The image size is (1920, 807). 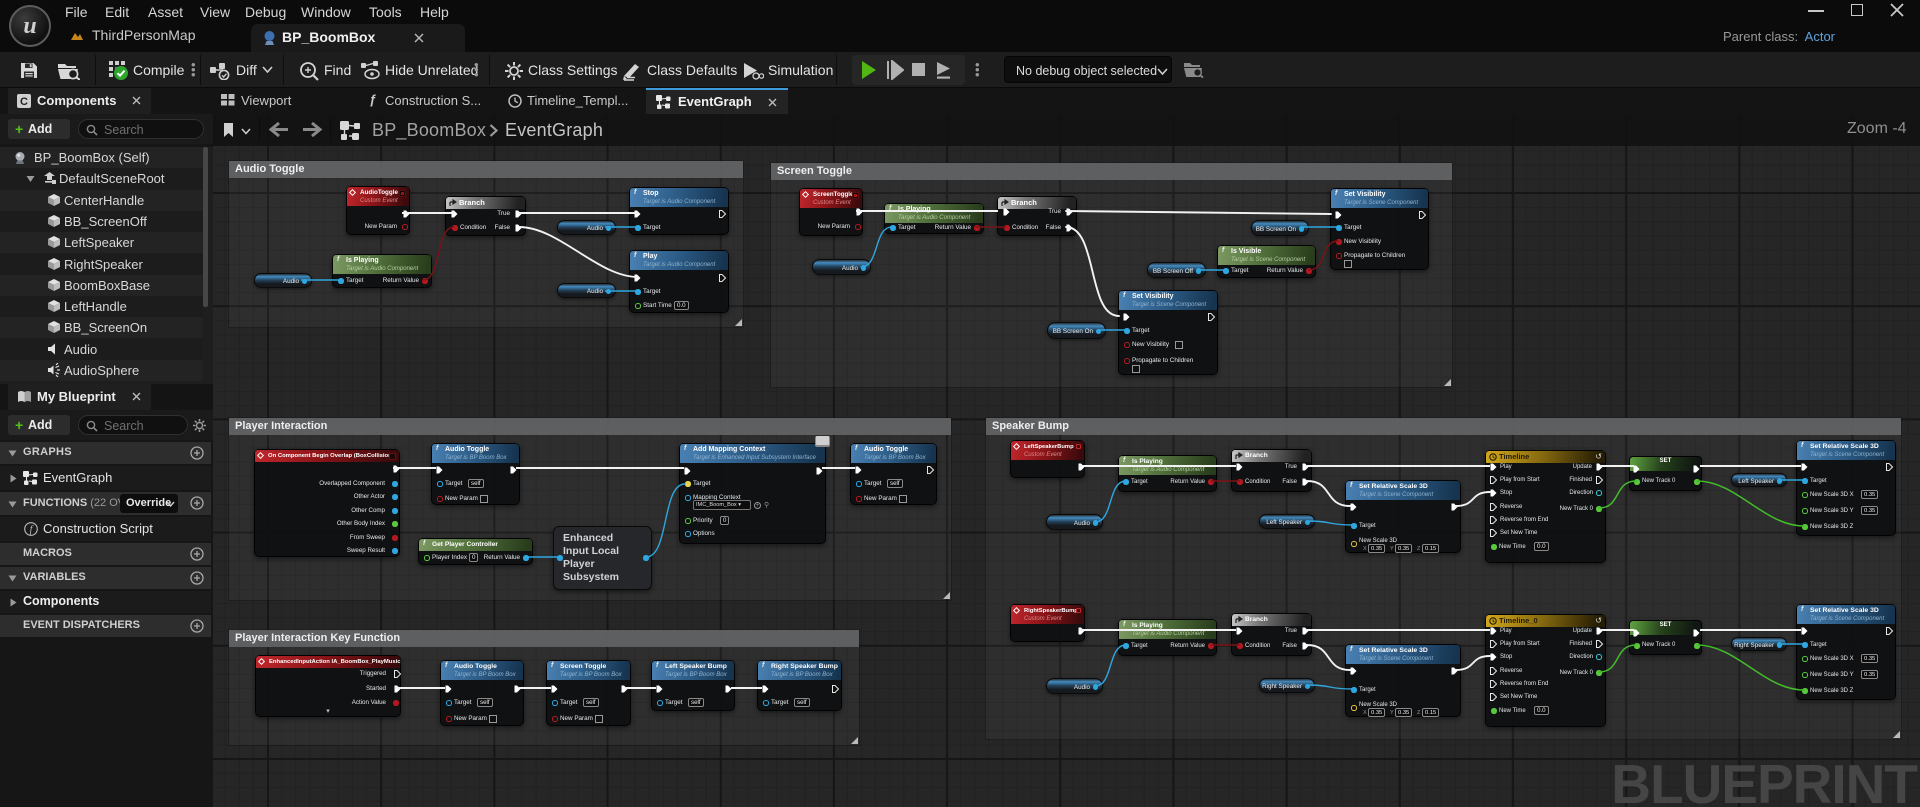 What do you see at coordinates (32, 530) in the screenshot?
I see `svg-text: f` at bounding box center [32, 530].